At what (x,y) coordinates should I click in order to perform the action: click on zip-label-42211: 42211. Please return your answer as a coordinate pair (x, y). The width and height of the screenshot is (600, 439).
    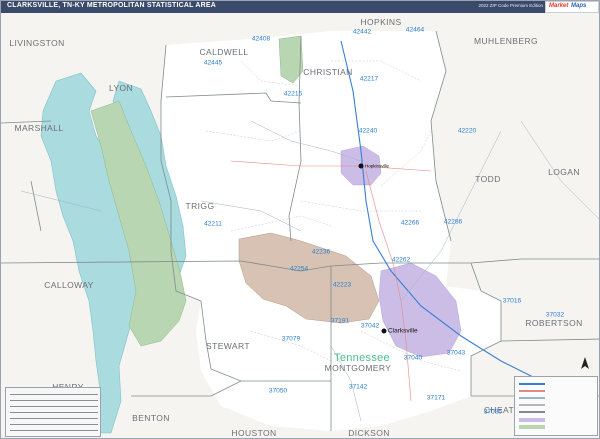
    Looking at the image, I should click on (213, 224).